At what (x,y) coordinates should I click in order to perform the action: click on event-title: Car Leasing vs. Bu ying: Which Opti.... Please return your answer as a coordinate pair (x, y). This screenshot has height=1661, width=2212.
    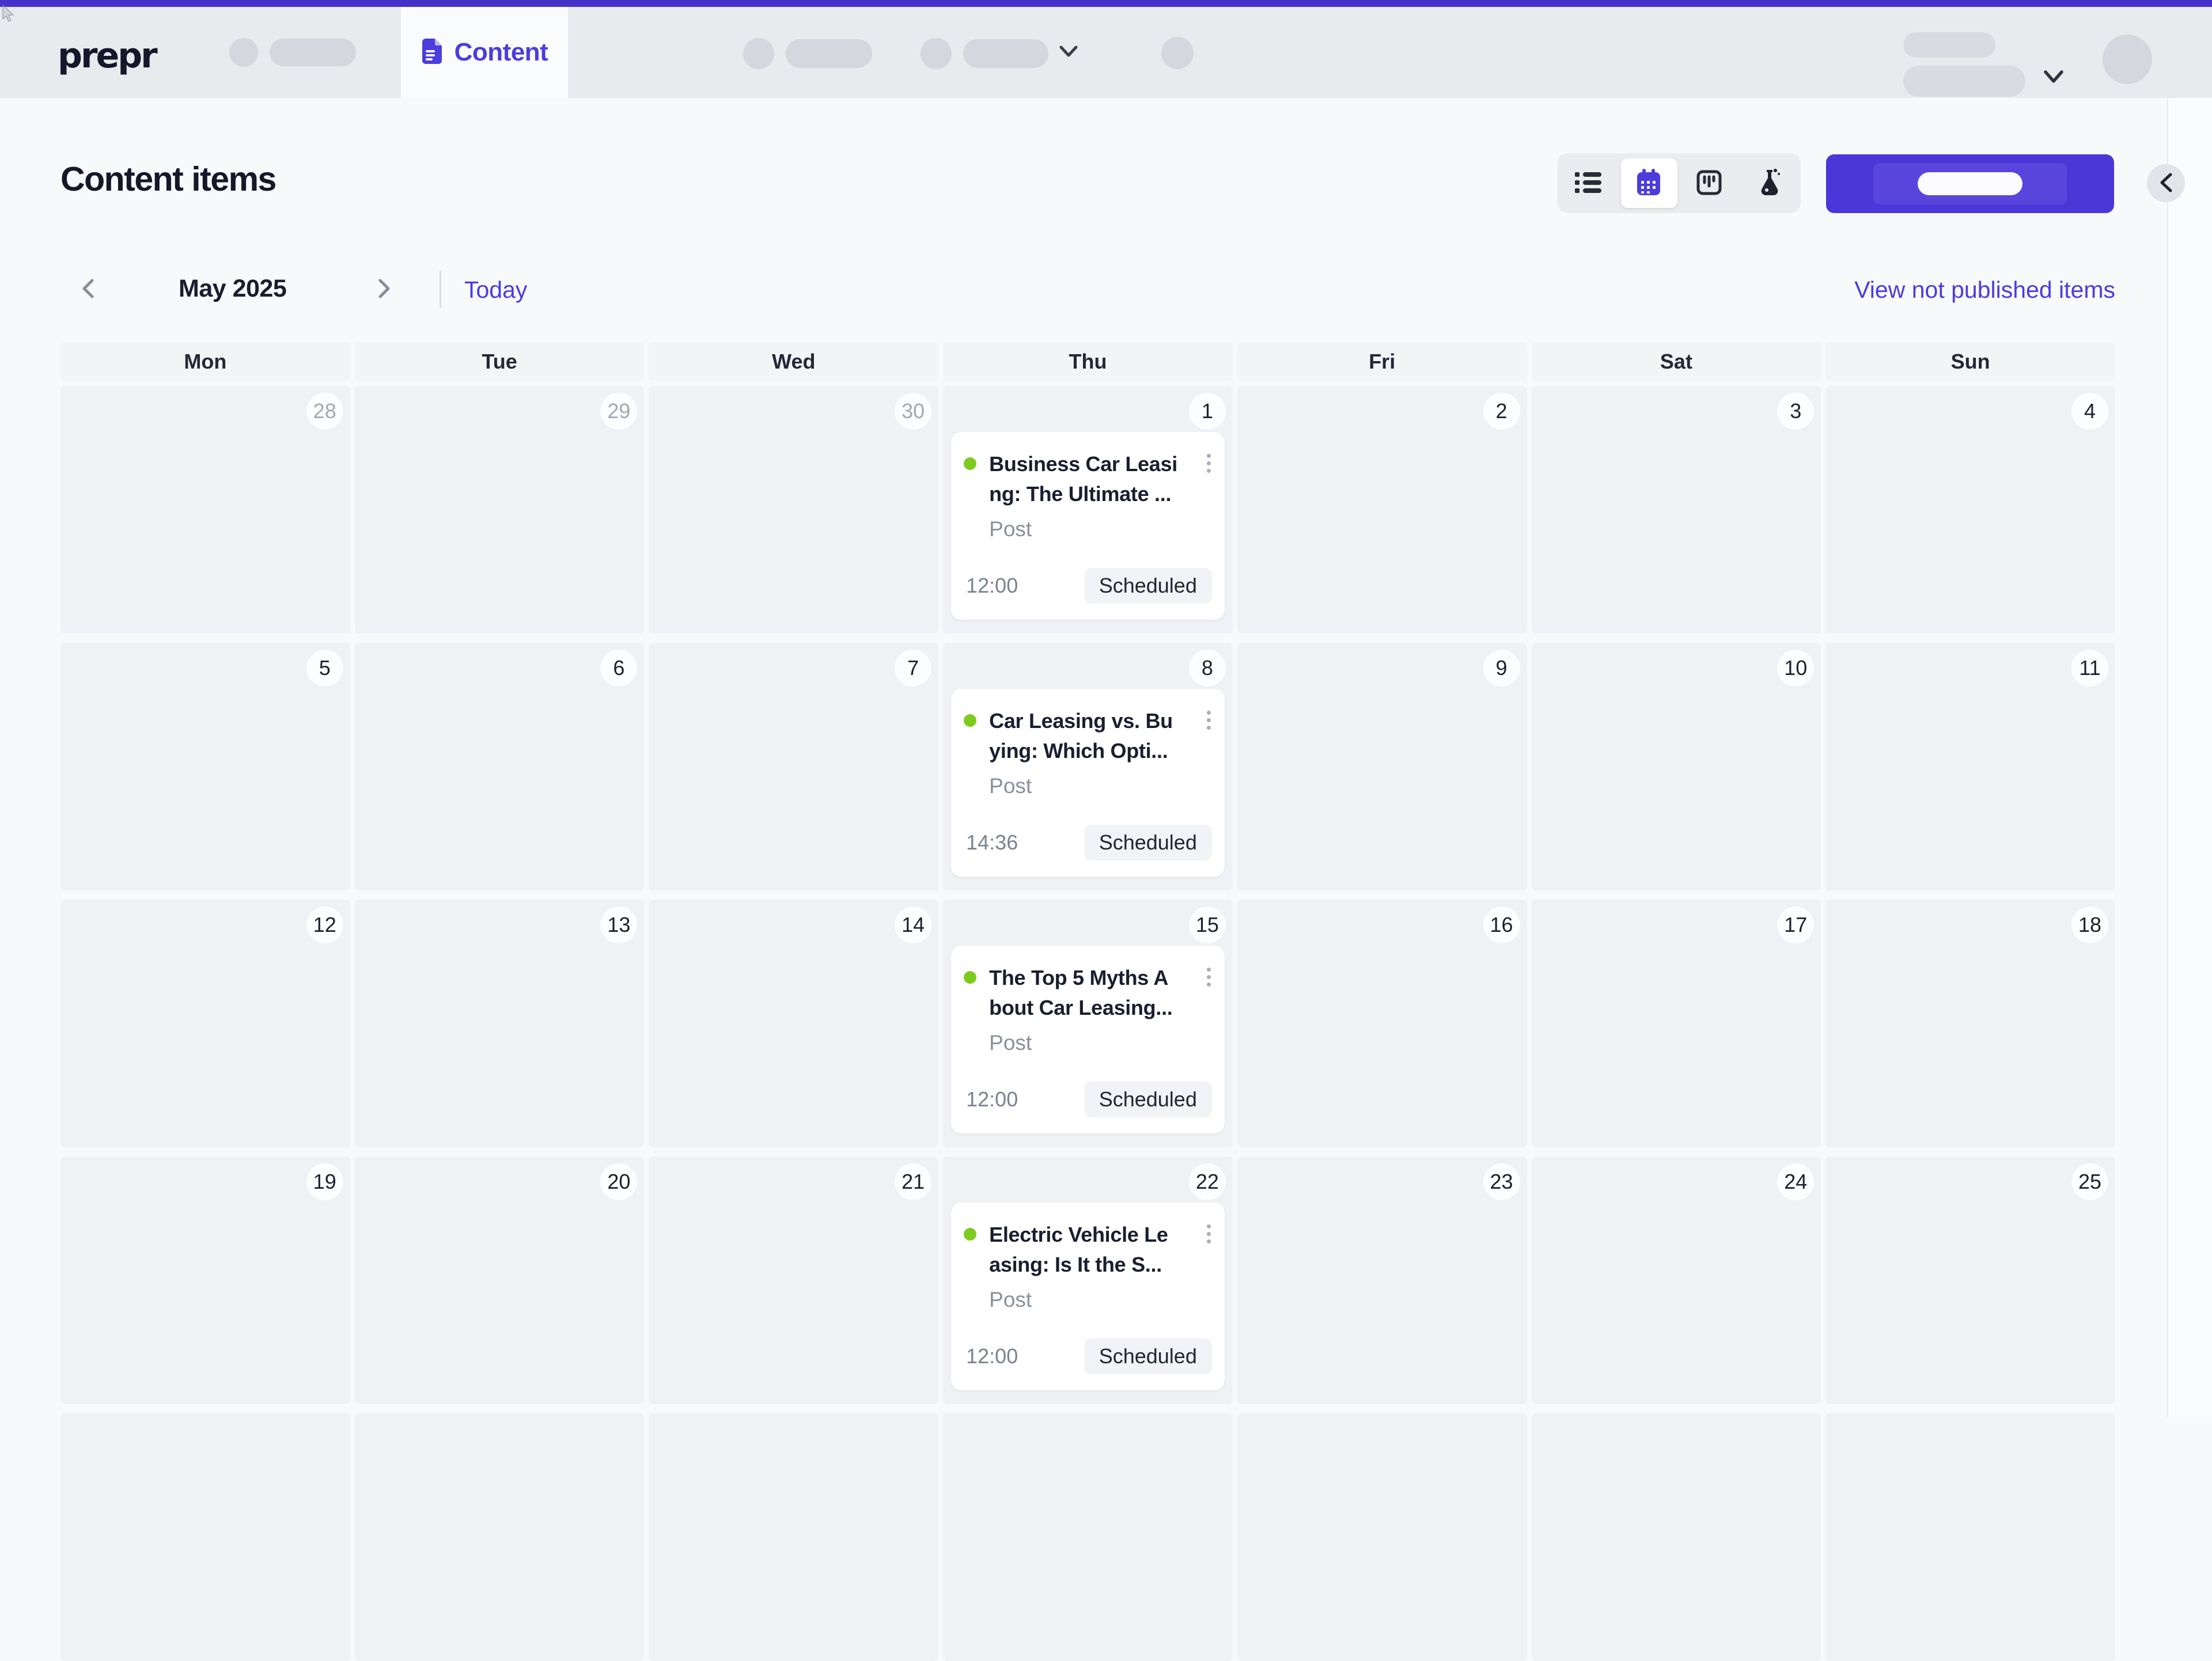
    Looking at the image, I should click on (1093, 736).